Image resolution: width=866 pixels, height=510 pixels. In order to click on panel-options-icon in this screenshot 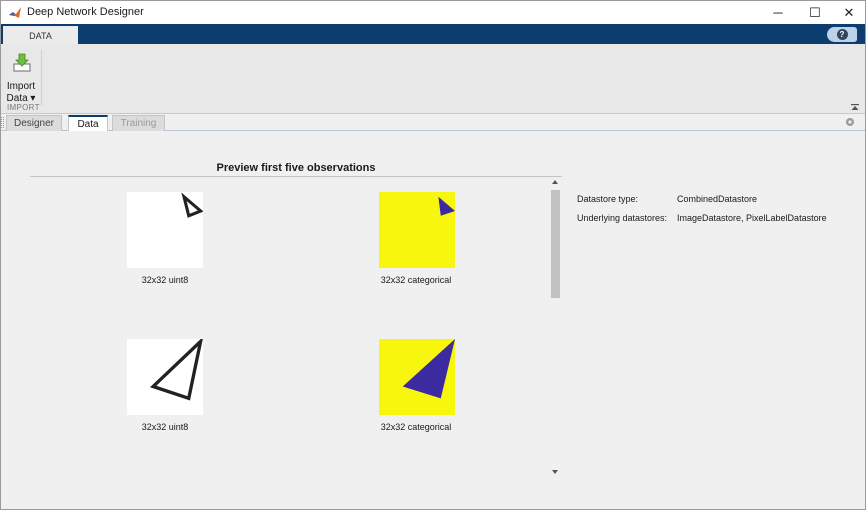, I will do `click(850, 122)`.